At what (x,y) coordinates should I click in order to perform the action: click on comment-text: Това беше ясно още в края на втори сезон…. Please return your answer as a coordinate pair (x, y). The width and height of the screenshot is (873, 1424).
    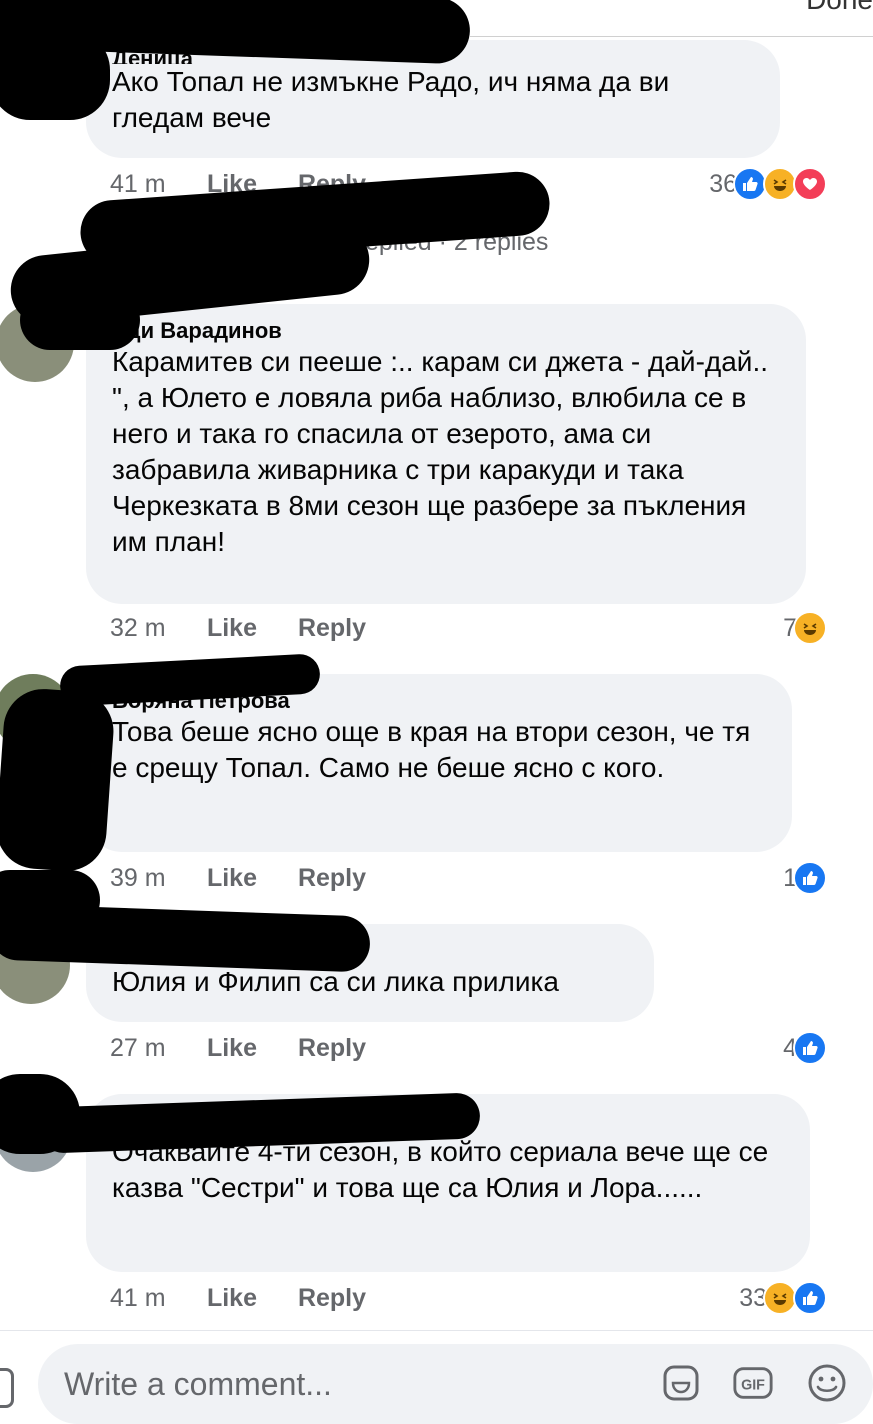
    Looking at the image, I should click on (431, 749).